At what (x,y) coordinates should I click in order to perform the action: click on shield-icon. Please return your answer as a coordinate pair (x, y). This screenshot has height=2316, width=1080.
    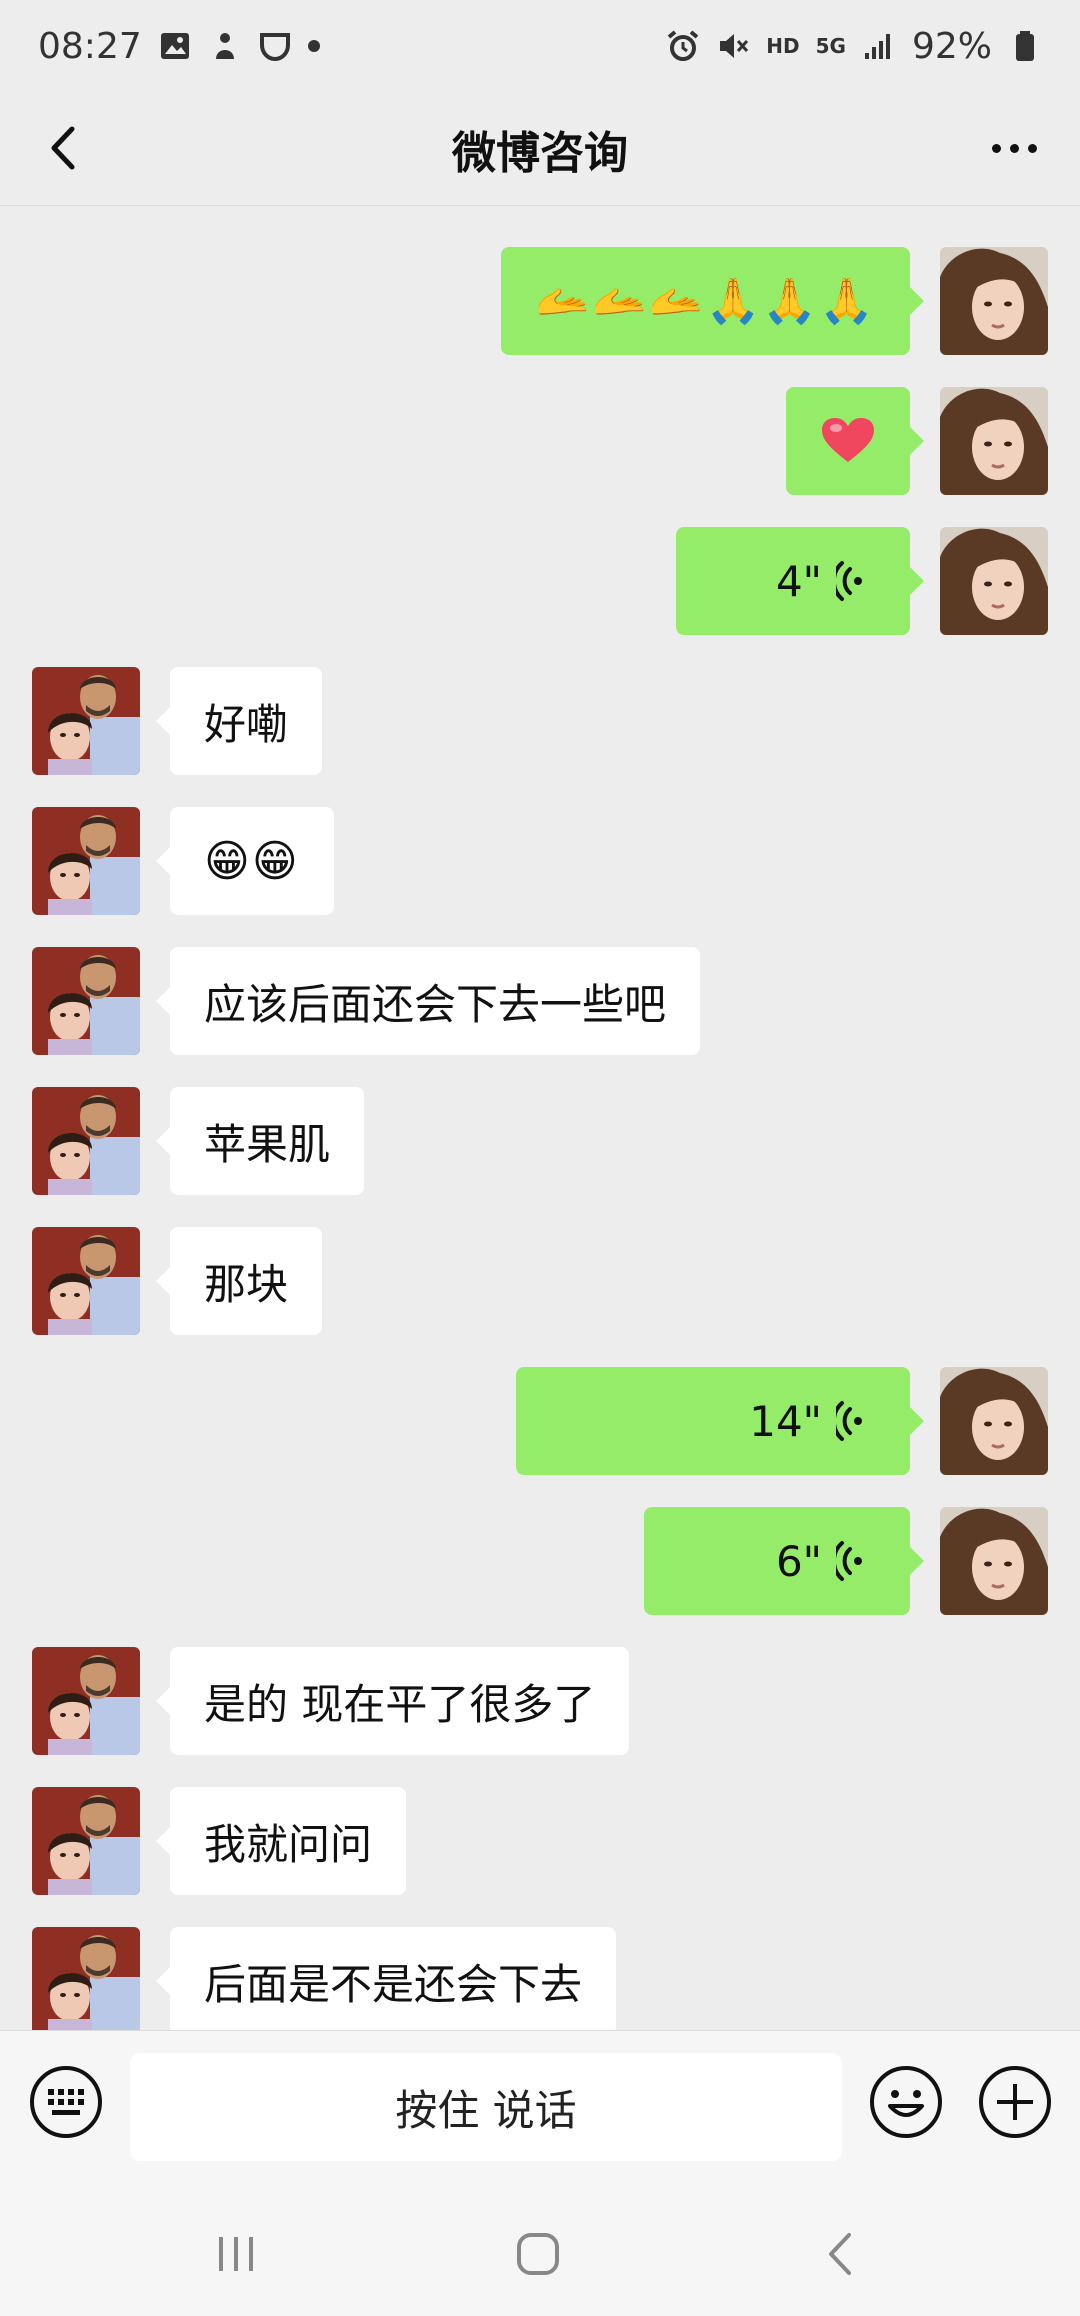
    Looking at the image, I should click on (274, 47).